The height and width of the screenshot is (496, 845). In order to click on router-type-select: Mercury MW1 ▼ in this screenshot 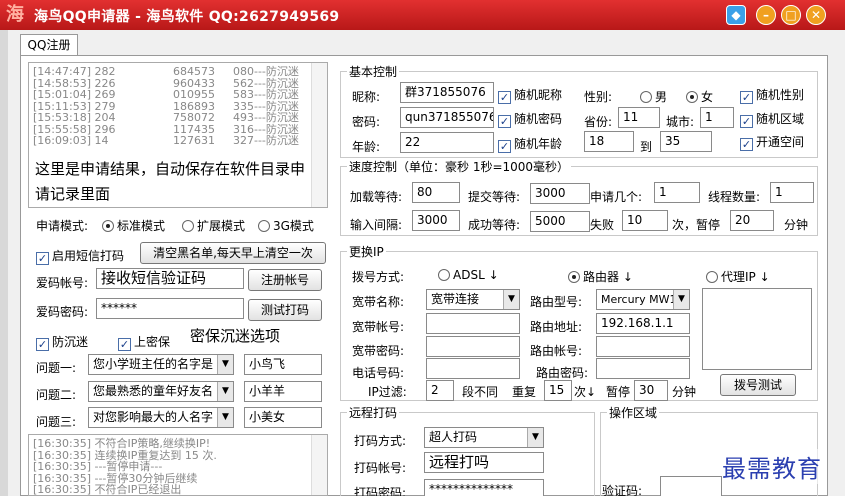, I will do `click(643, 299)`.